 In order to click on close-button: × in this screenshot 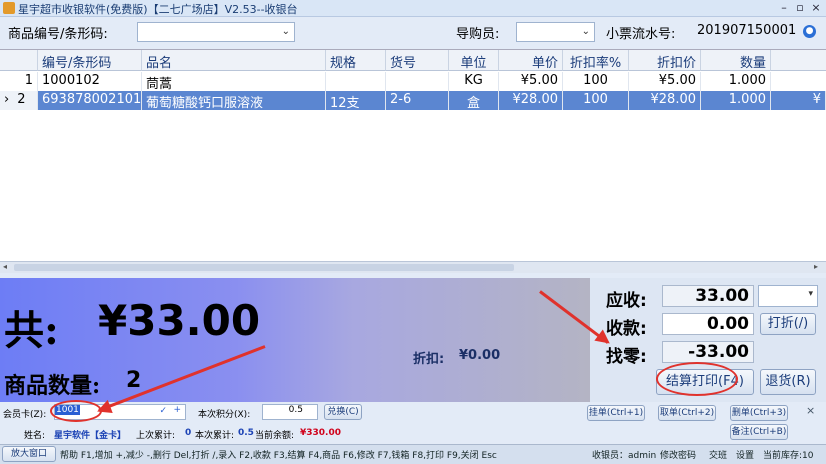, I will do `click(816, 7)`.